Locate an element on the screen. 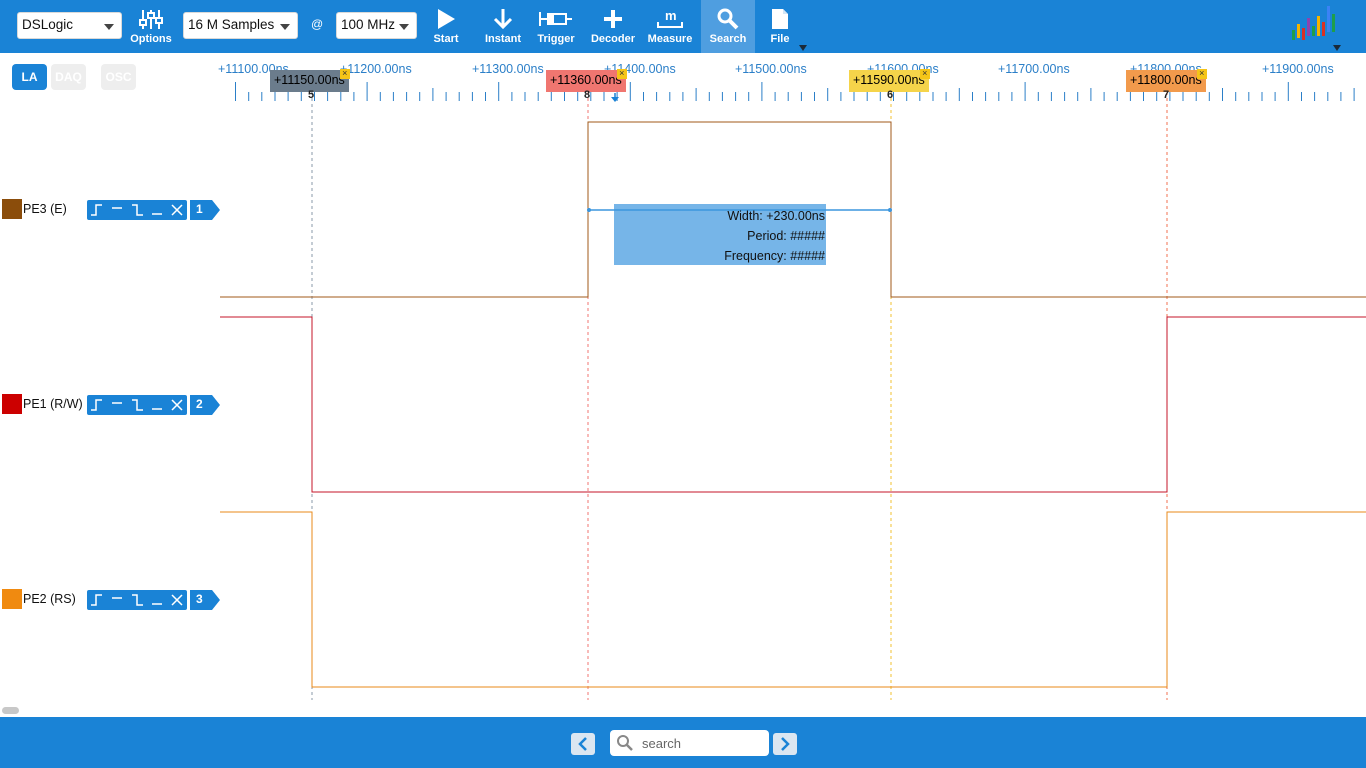 Image resolution: width=1366 pixels, height=768 pixels. search-icon is located at coordinates (625, 743).